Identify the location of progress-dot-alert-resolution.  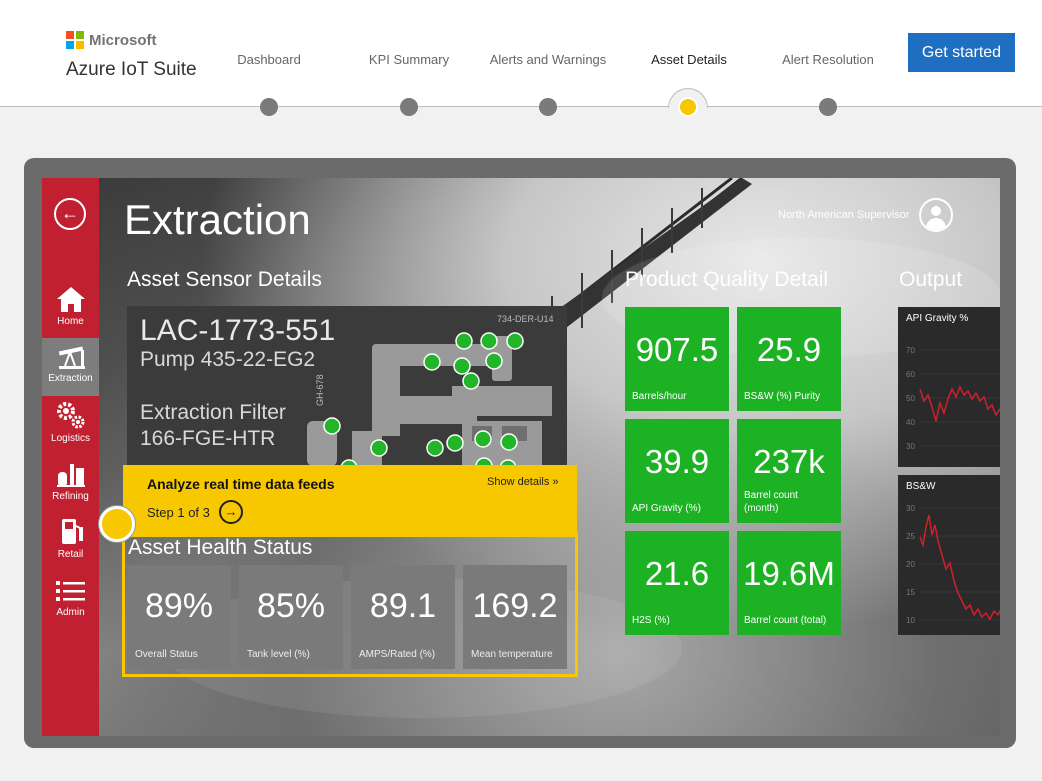
(828, 107).